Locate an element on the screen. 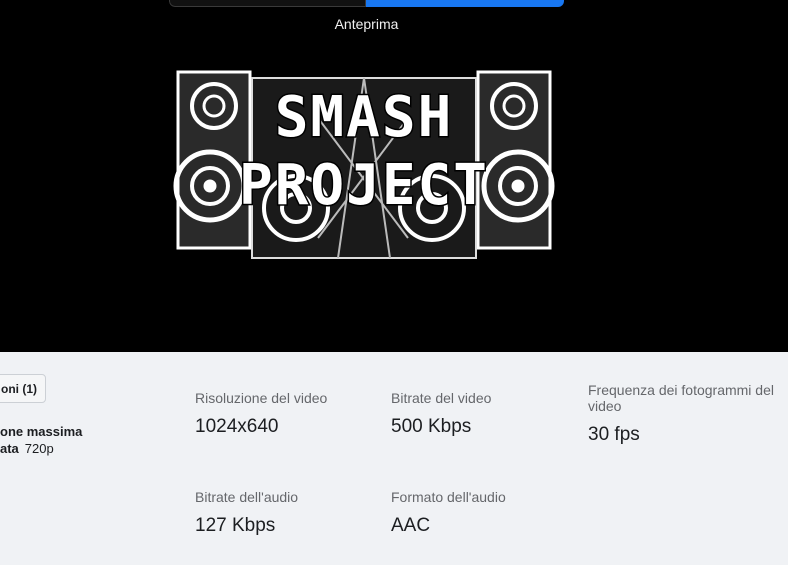 This screenshot has height=565, width=788. options-button: oni (1) is located at coordinates (23, 388).